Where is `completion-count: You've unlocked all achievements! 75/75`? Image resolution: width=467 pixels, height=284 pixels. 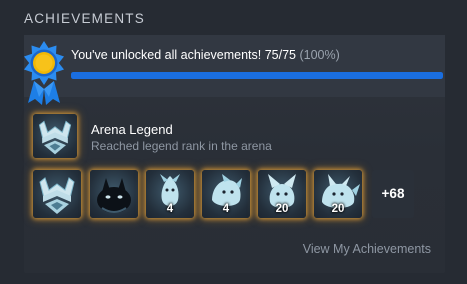
completion-count: You've unlocked all achievements! 75/75 is located at coordinates (183, 55).